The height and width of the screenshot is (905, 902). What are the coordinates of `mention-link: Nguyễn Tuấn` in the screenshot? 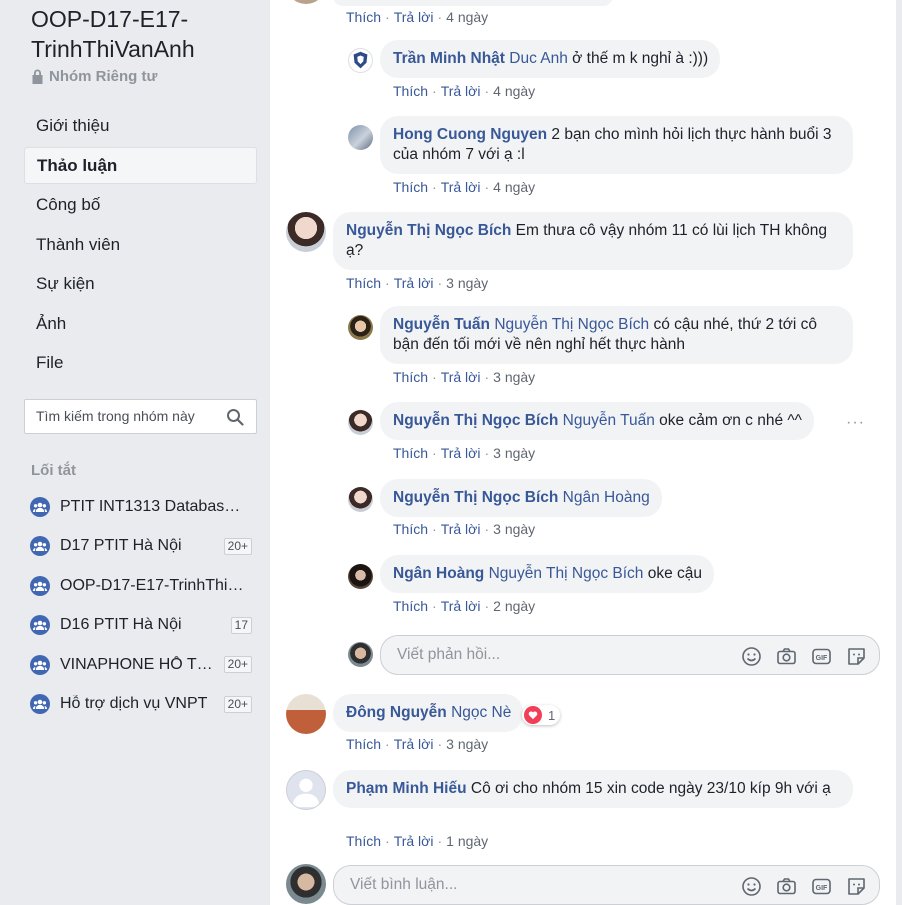 It's located at (609, 420).